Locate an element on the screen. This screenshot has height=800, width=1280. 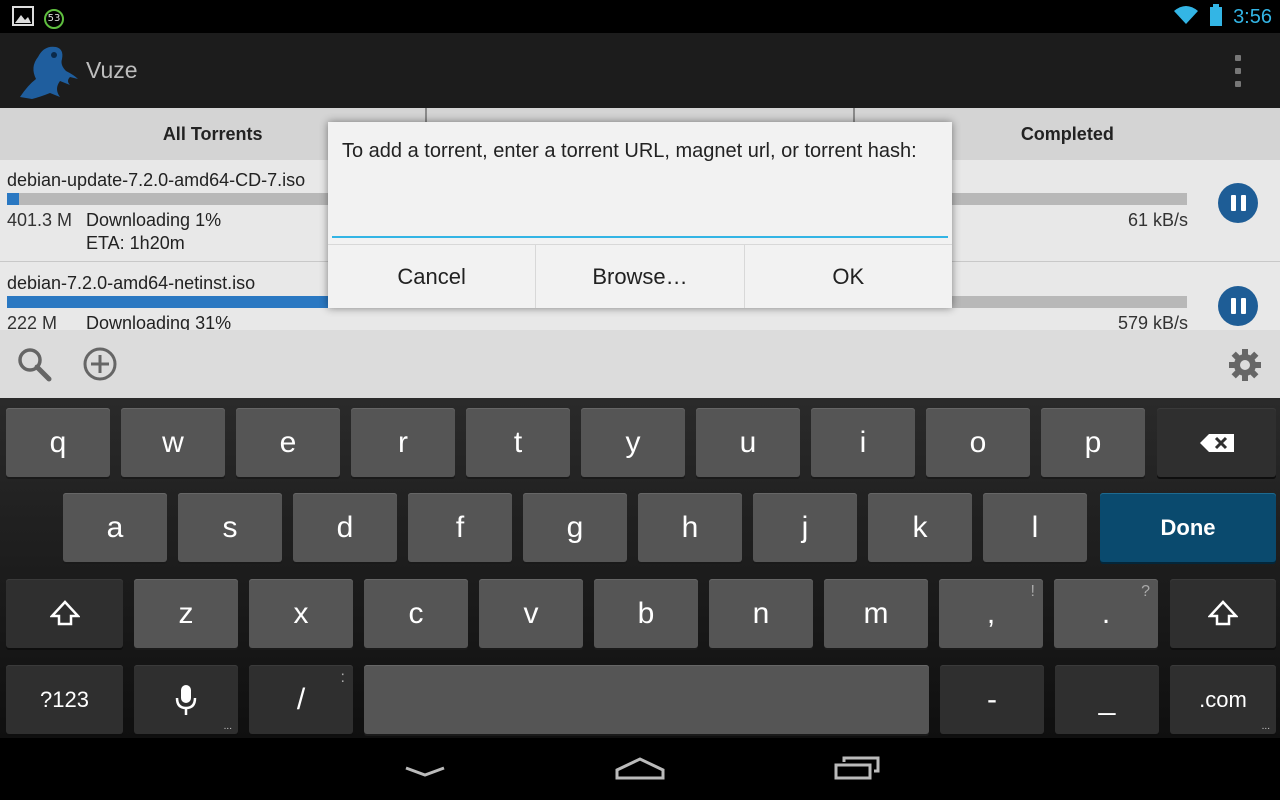
dash-key: - is located at coordinates (992, 699).